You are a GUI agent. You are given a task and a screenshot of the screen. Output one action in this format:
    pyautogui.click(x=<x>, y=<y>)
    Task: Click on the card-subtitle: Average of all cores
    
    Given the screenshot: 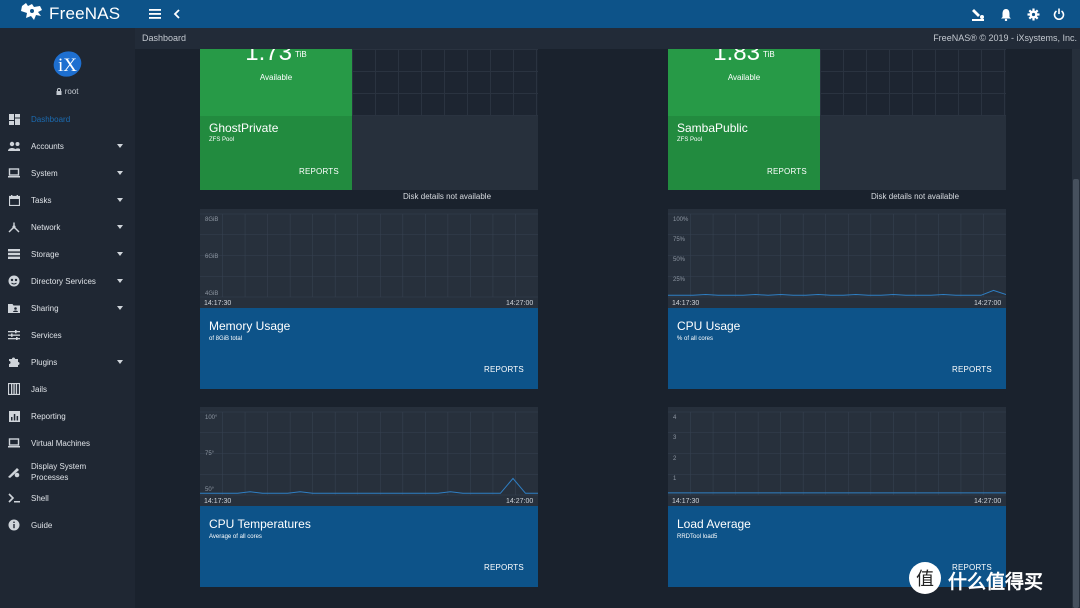 What is the action you would take?
    pyautogui.click(x=235, y=537)
    